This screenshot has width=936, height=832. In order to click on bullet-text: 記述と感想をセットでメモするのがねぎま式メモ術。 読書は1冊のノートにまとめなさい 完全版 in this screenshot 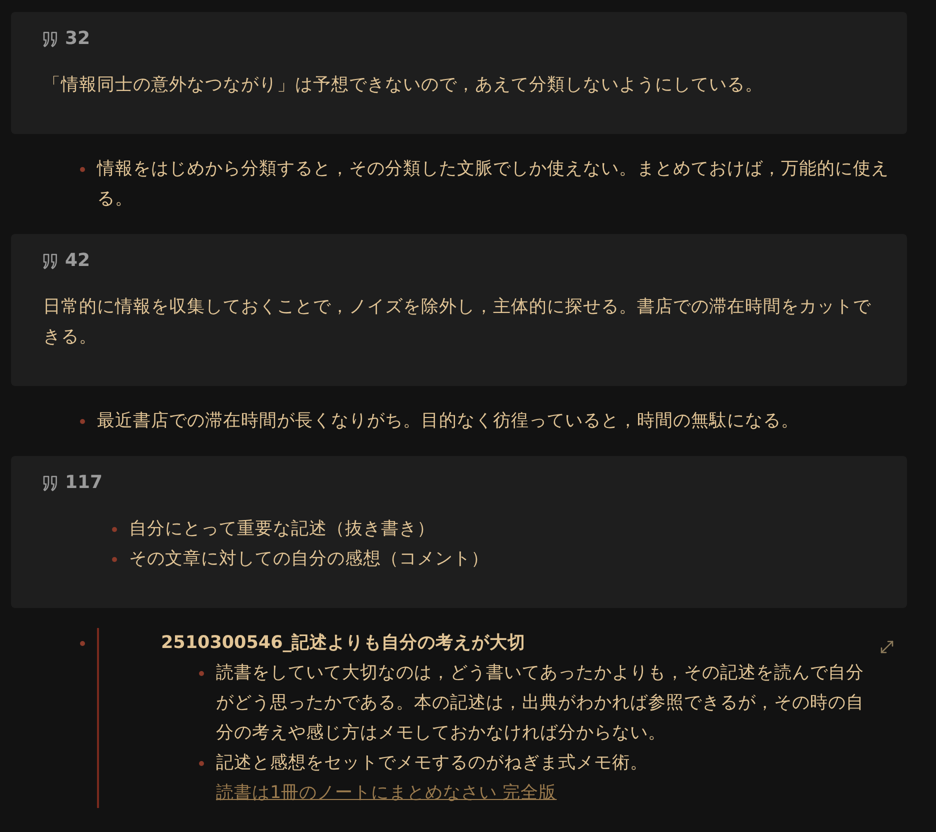, I will do `click(432, 778)`.